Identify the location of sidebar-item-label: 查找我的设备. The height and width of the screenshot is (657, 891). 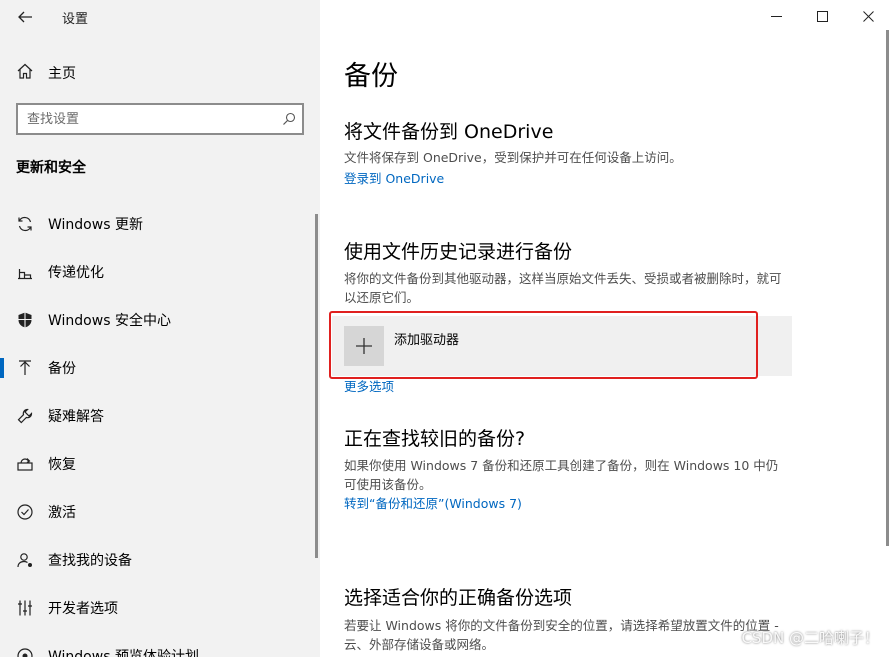
(90, 561).